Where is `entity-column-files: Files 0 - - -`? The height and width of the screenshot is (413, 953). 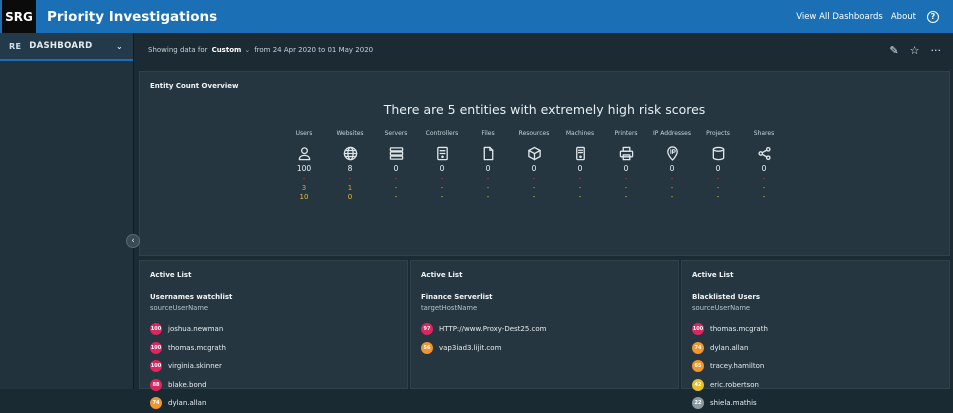 entity-column-files: Files 0 - - - is located at coordinates (488, 166).